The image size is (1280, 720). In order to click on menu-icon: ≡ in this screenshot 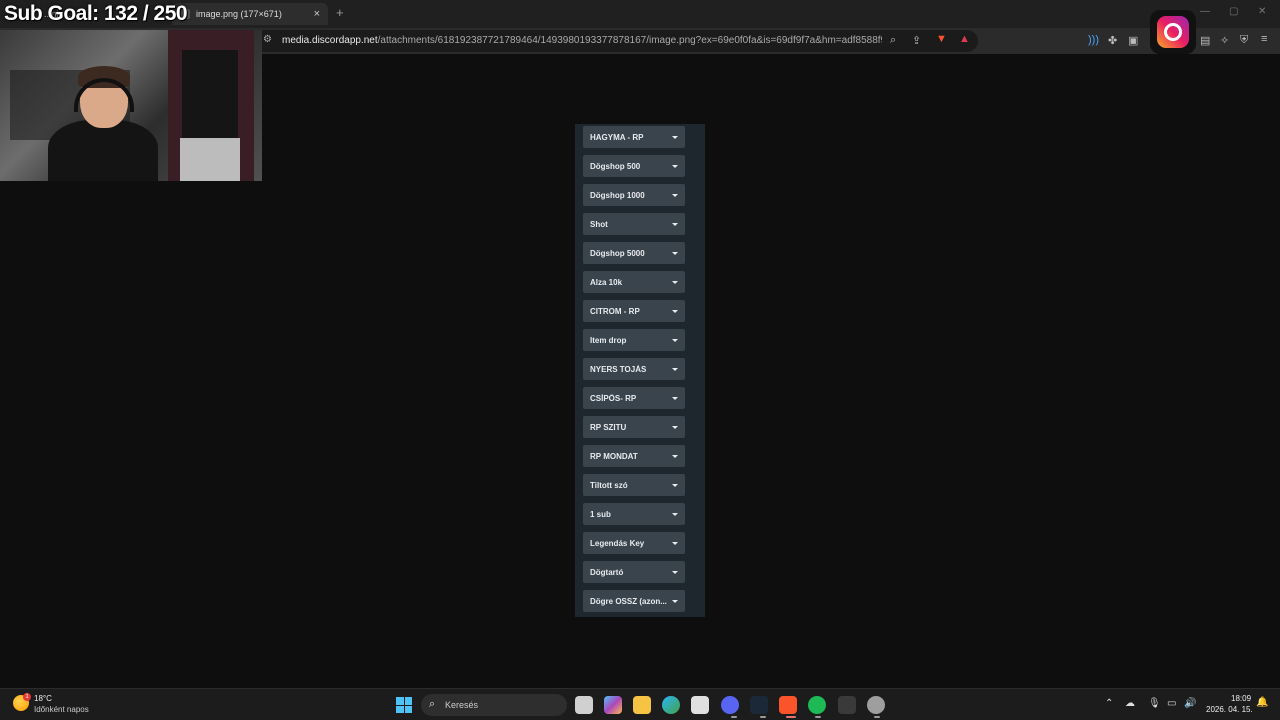, I will do `click(1264, 39)`.